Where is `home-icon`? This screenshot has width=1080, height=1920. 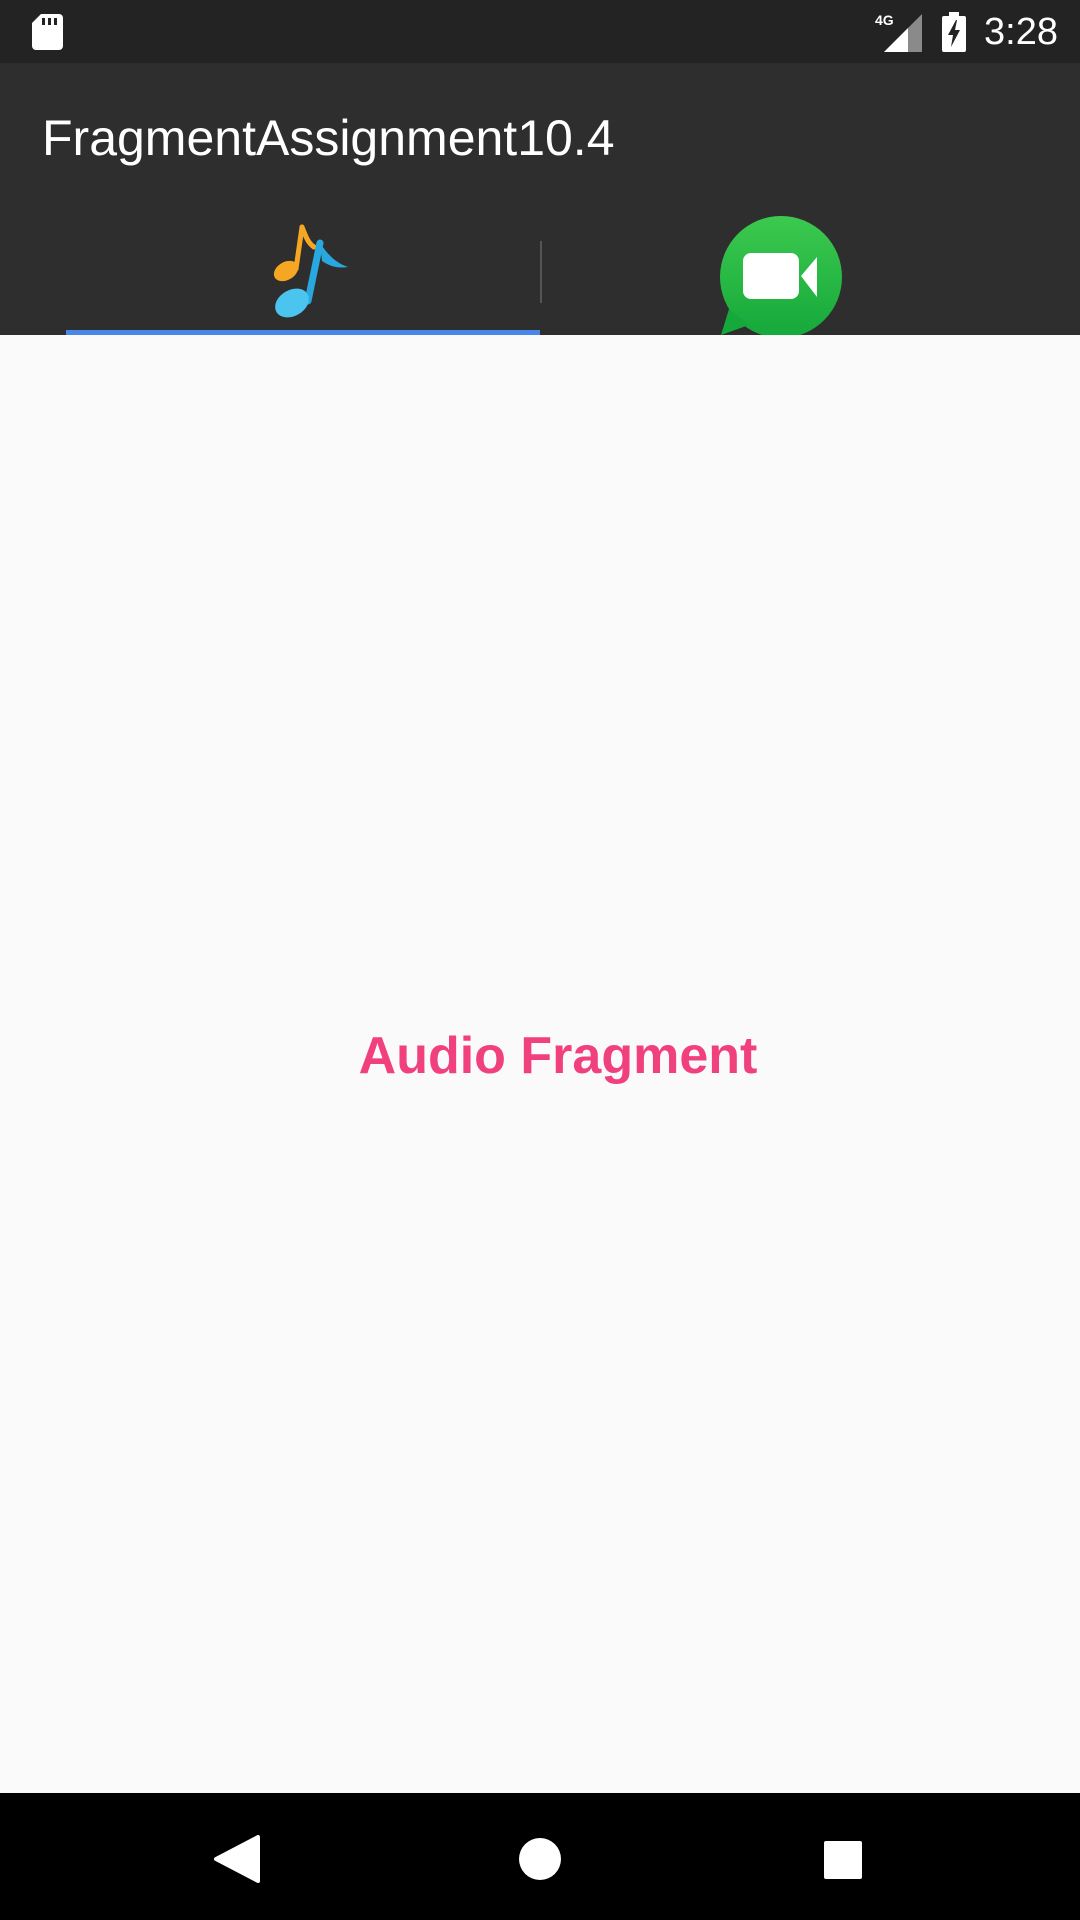
home-icon is located at coordinates (540, 1858).